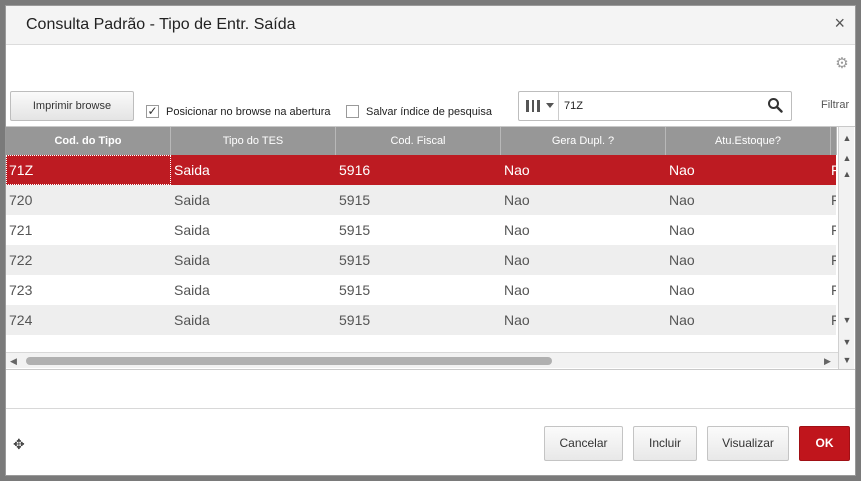 The width and height of the screenshot is (861, 481). Describe the element at coordinates (253, 141) in the screenshot. I see `column-header-tipo-tes: Tipo do TES` at that location.